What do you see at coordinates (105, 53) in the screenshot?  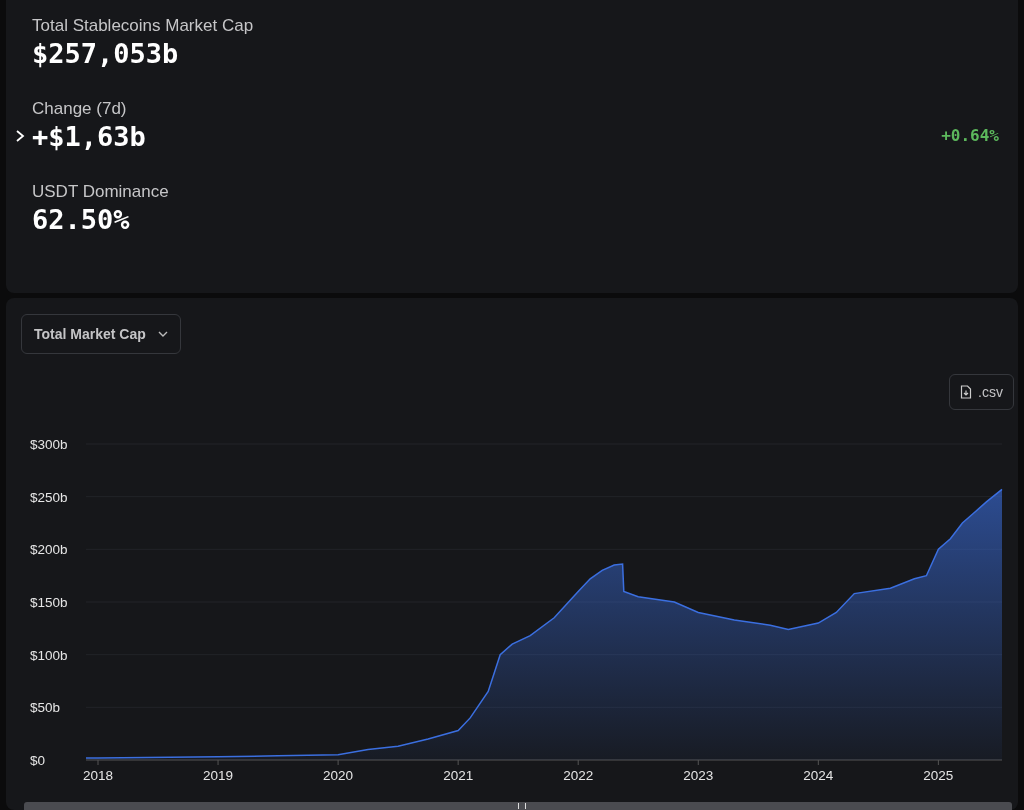 I see `stat-value: $257,053b` at bounding box center [105, 53].